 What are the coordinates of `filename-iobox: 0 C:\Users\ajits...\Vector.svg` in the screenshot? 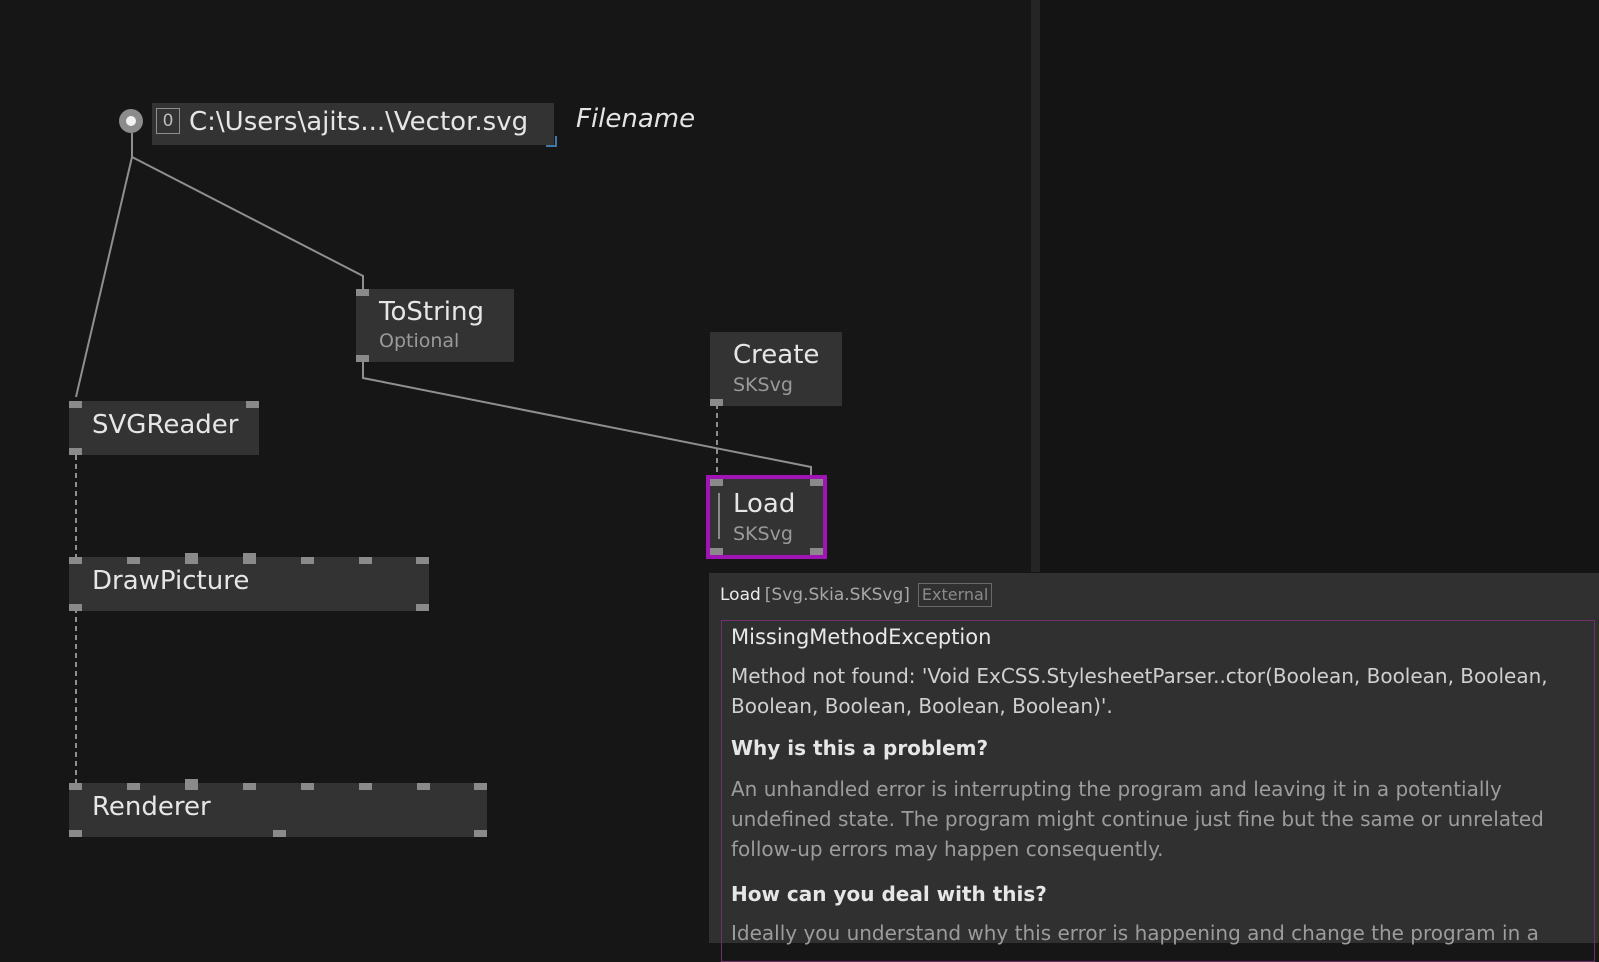 It's located at (354, 125).